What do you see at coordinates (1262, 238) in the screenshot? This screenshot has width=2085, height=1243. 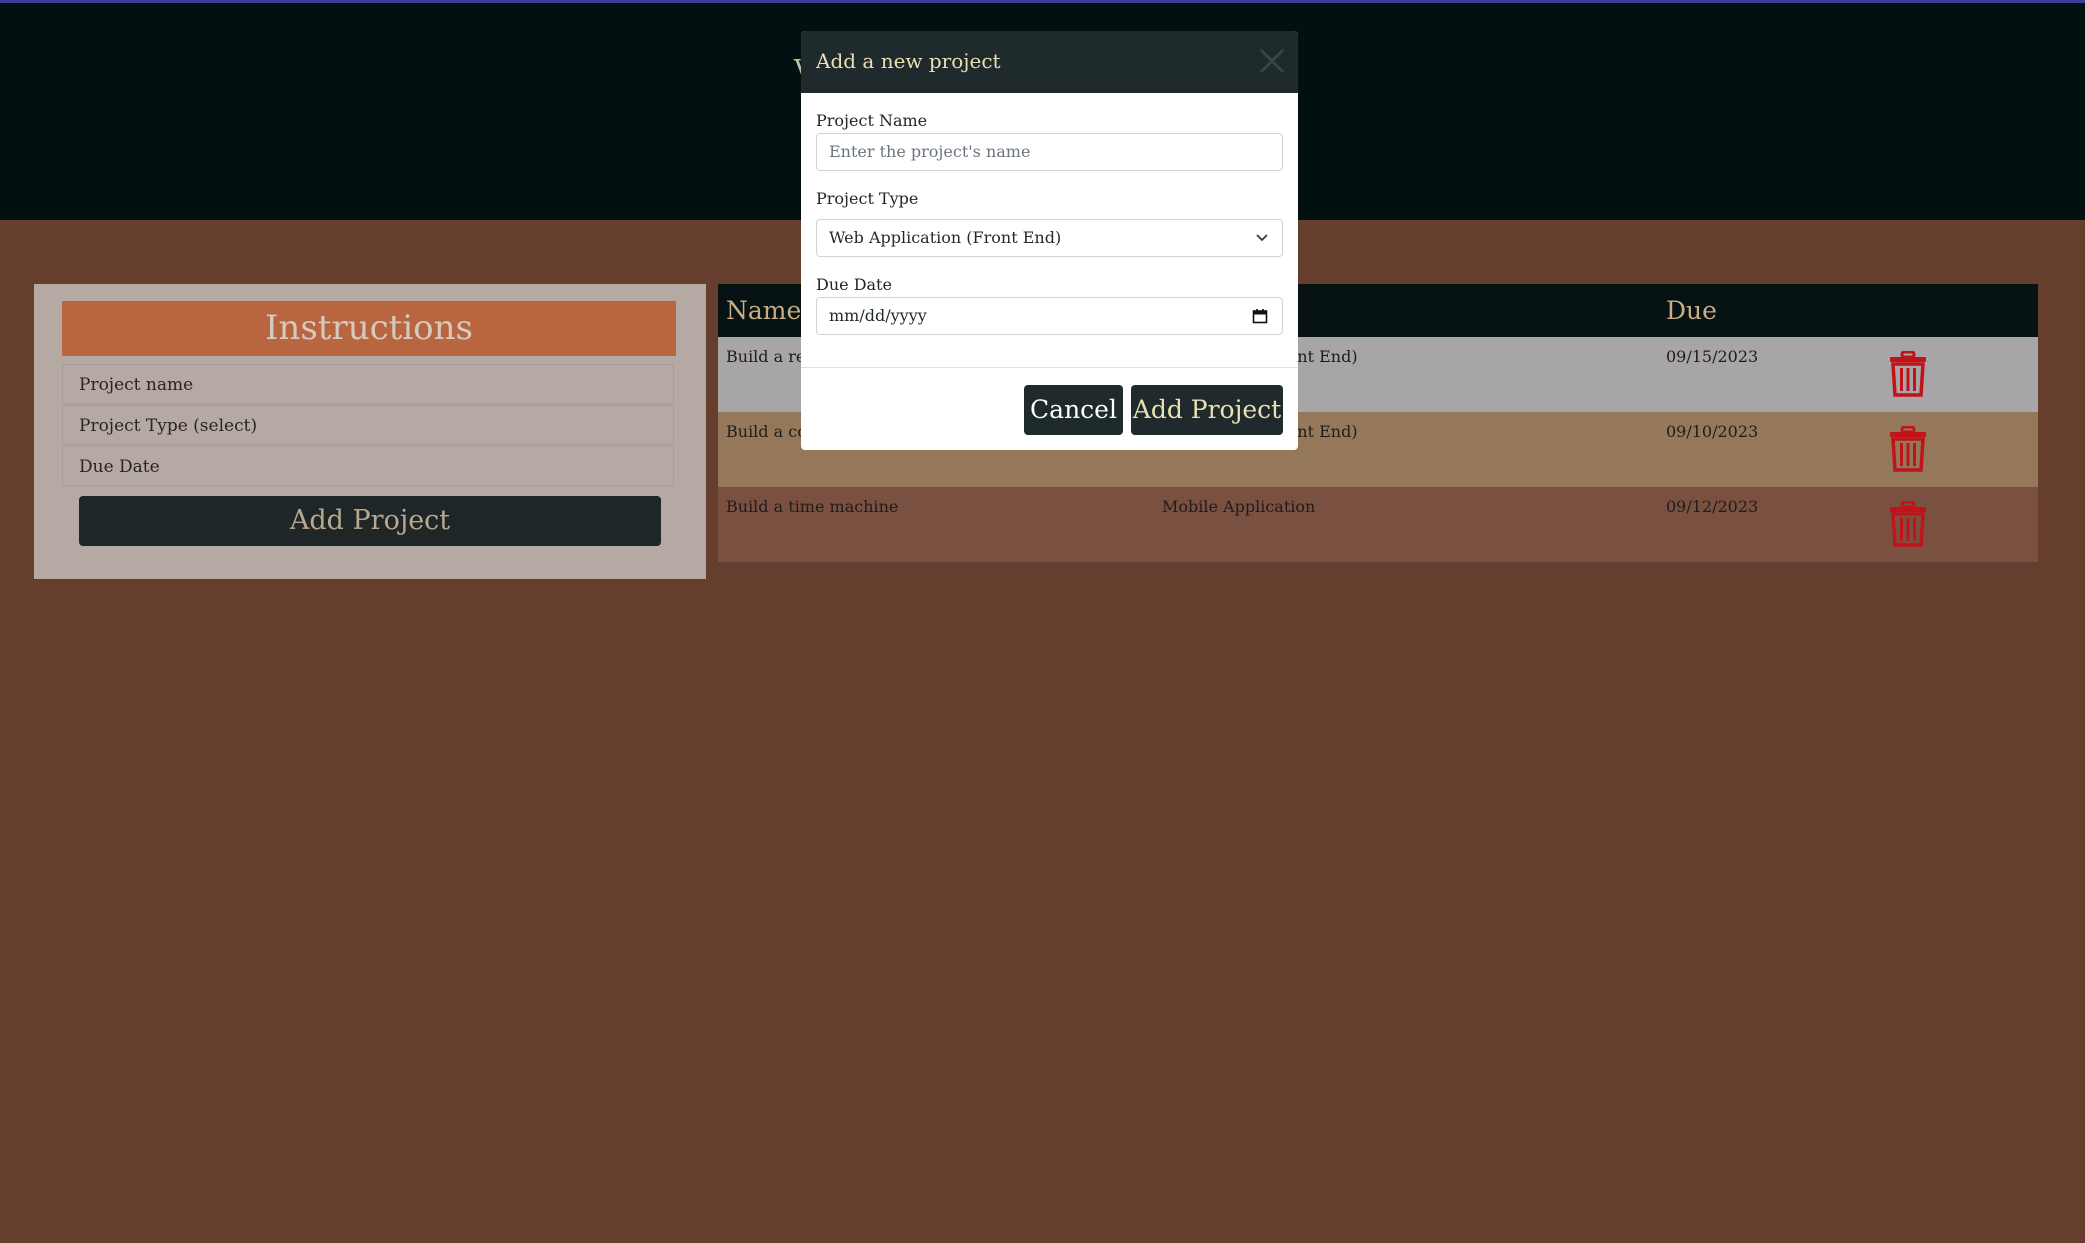 I see `chevron-down-icon` at bounding box center [1262, 238].